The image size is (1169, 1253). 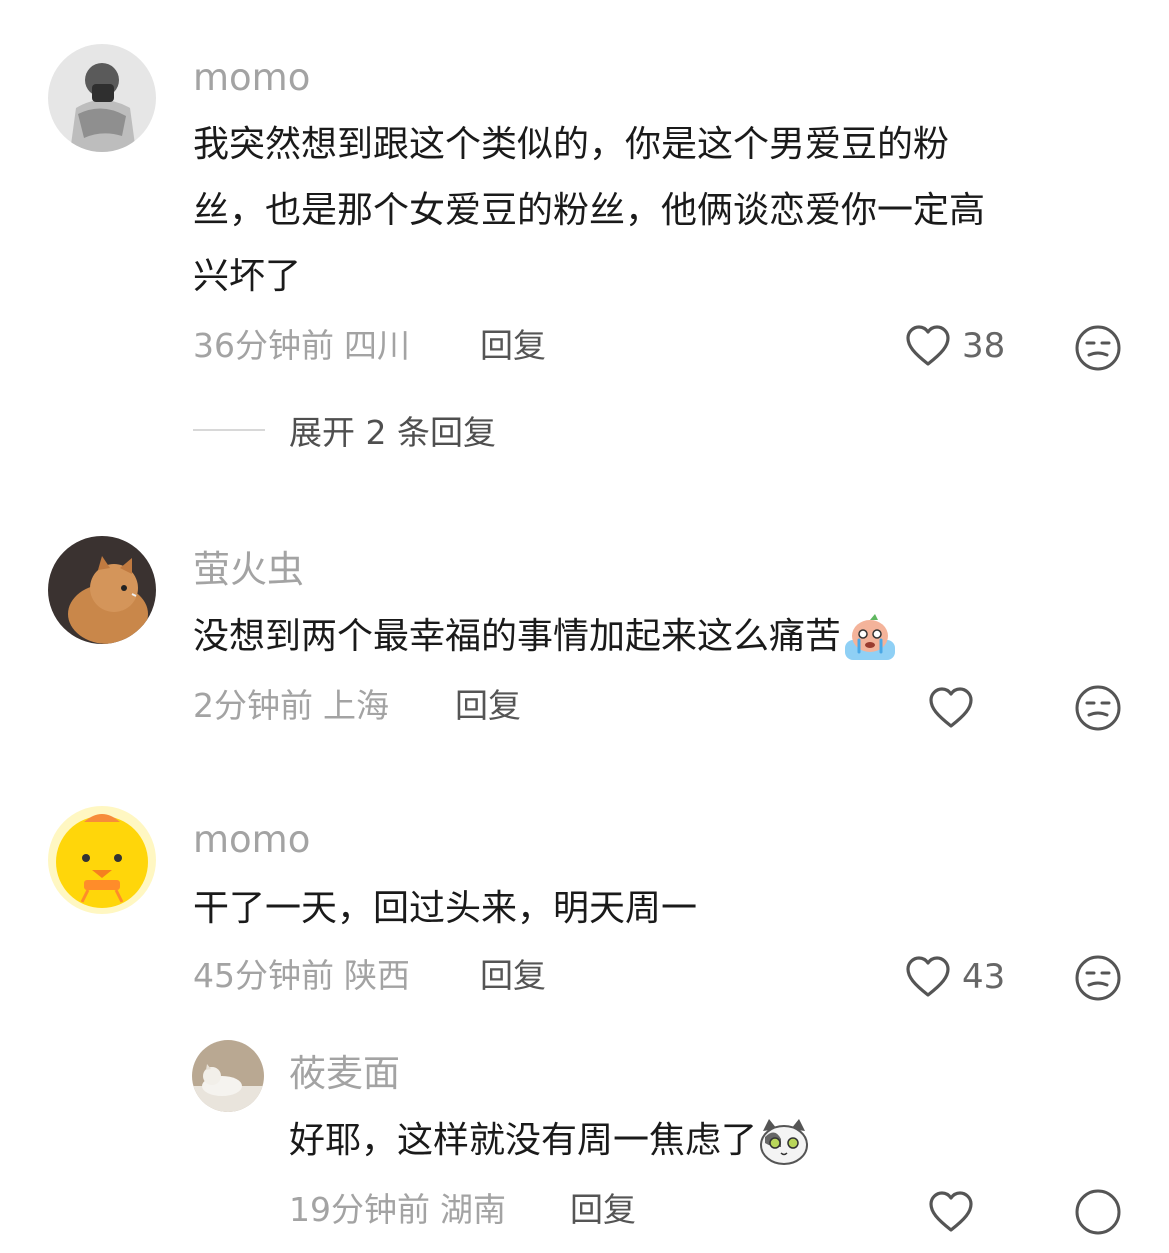 What do you see at coordinates (377, 975) in the screenshot?
I see `location: 陕西` at bounding box center [377, 975].